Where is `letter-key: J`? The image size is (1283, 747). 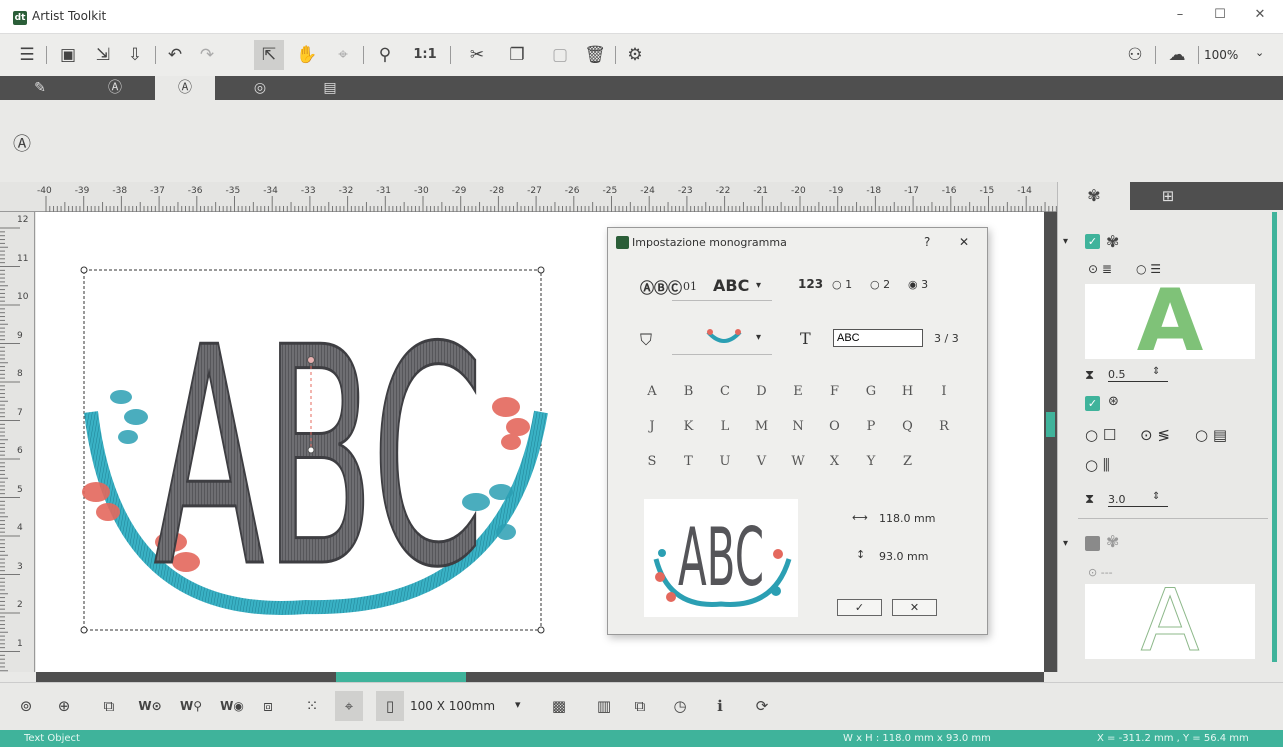
letter-key: J is located at coordinates (652, 426).